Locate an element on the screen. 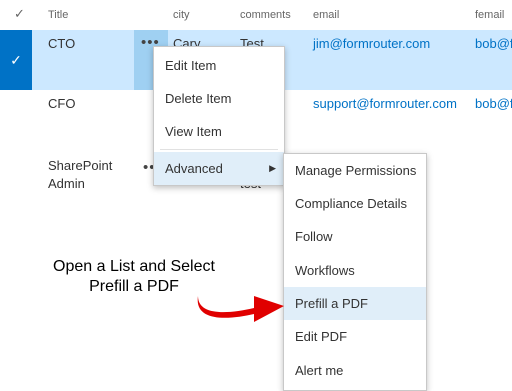  submenu-item-follow: Follow is located at coordinates (355, 236).